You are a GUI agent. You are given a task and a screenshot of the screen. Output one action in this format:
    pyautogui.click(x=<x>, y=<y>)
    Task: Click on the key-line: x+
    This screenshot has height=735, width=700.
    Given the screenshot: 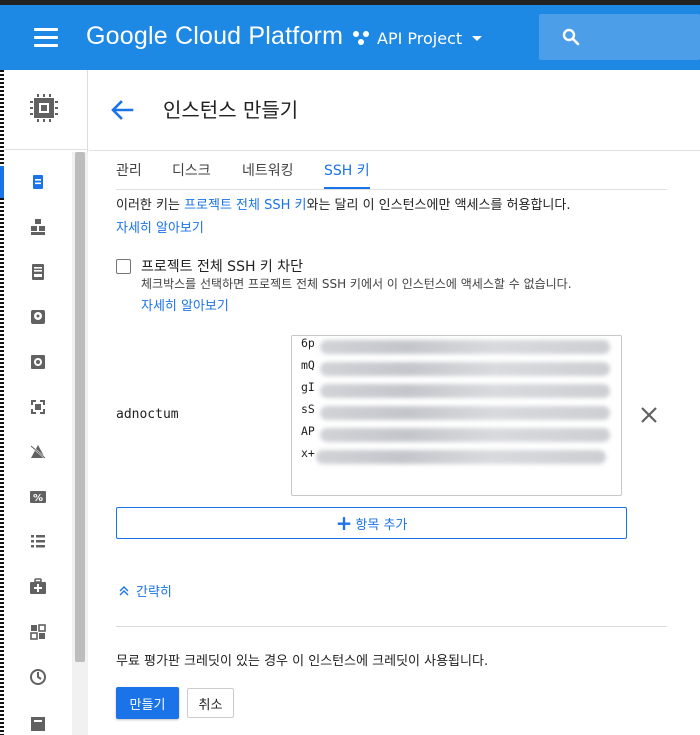 What is the action you would take?
    pyautogui.click(x=308, y=456)
    